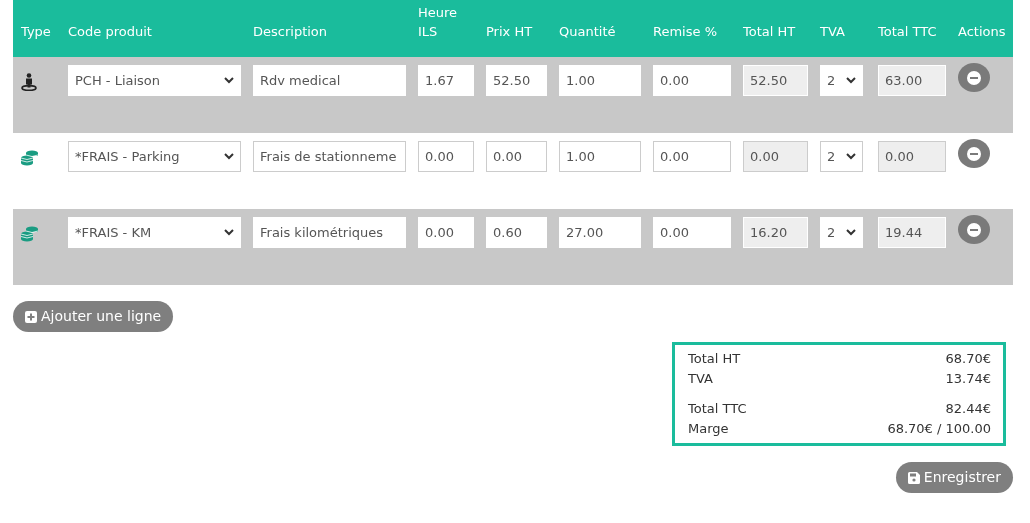 This screenshot has width=1030, height=523. I want to click on column-header: Total TTC, so click(907, 31).